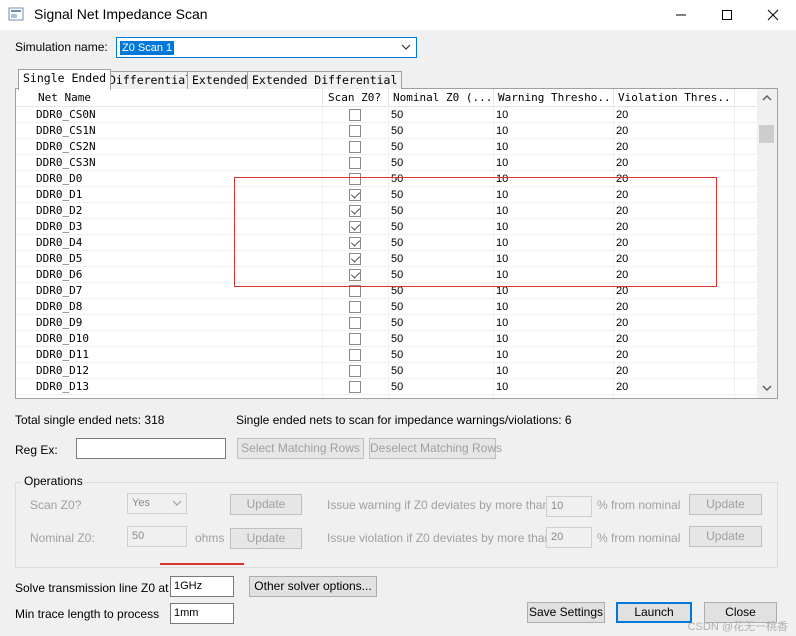 The width and height of the screenshot is (796, 636). What do you see at coordinates (266, 47) in the screenshot?
I see `simulation-name-combo: Z0 Scan 1` at bounding box center [266, 47].